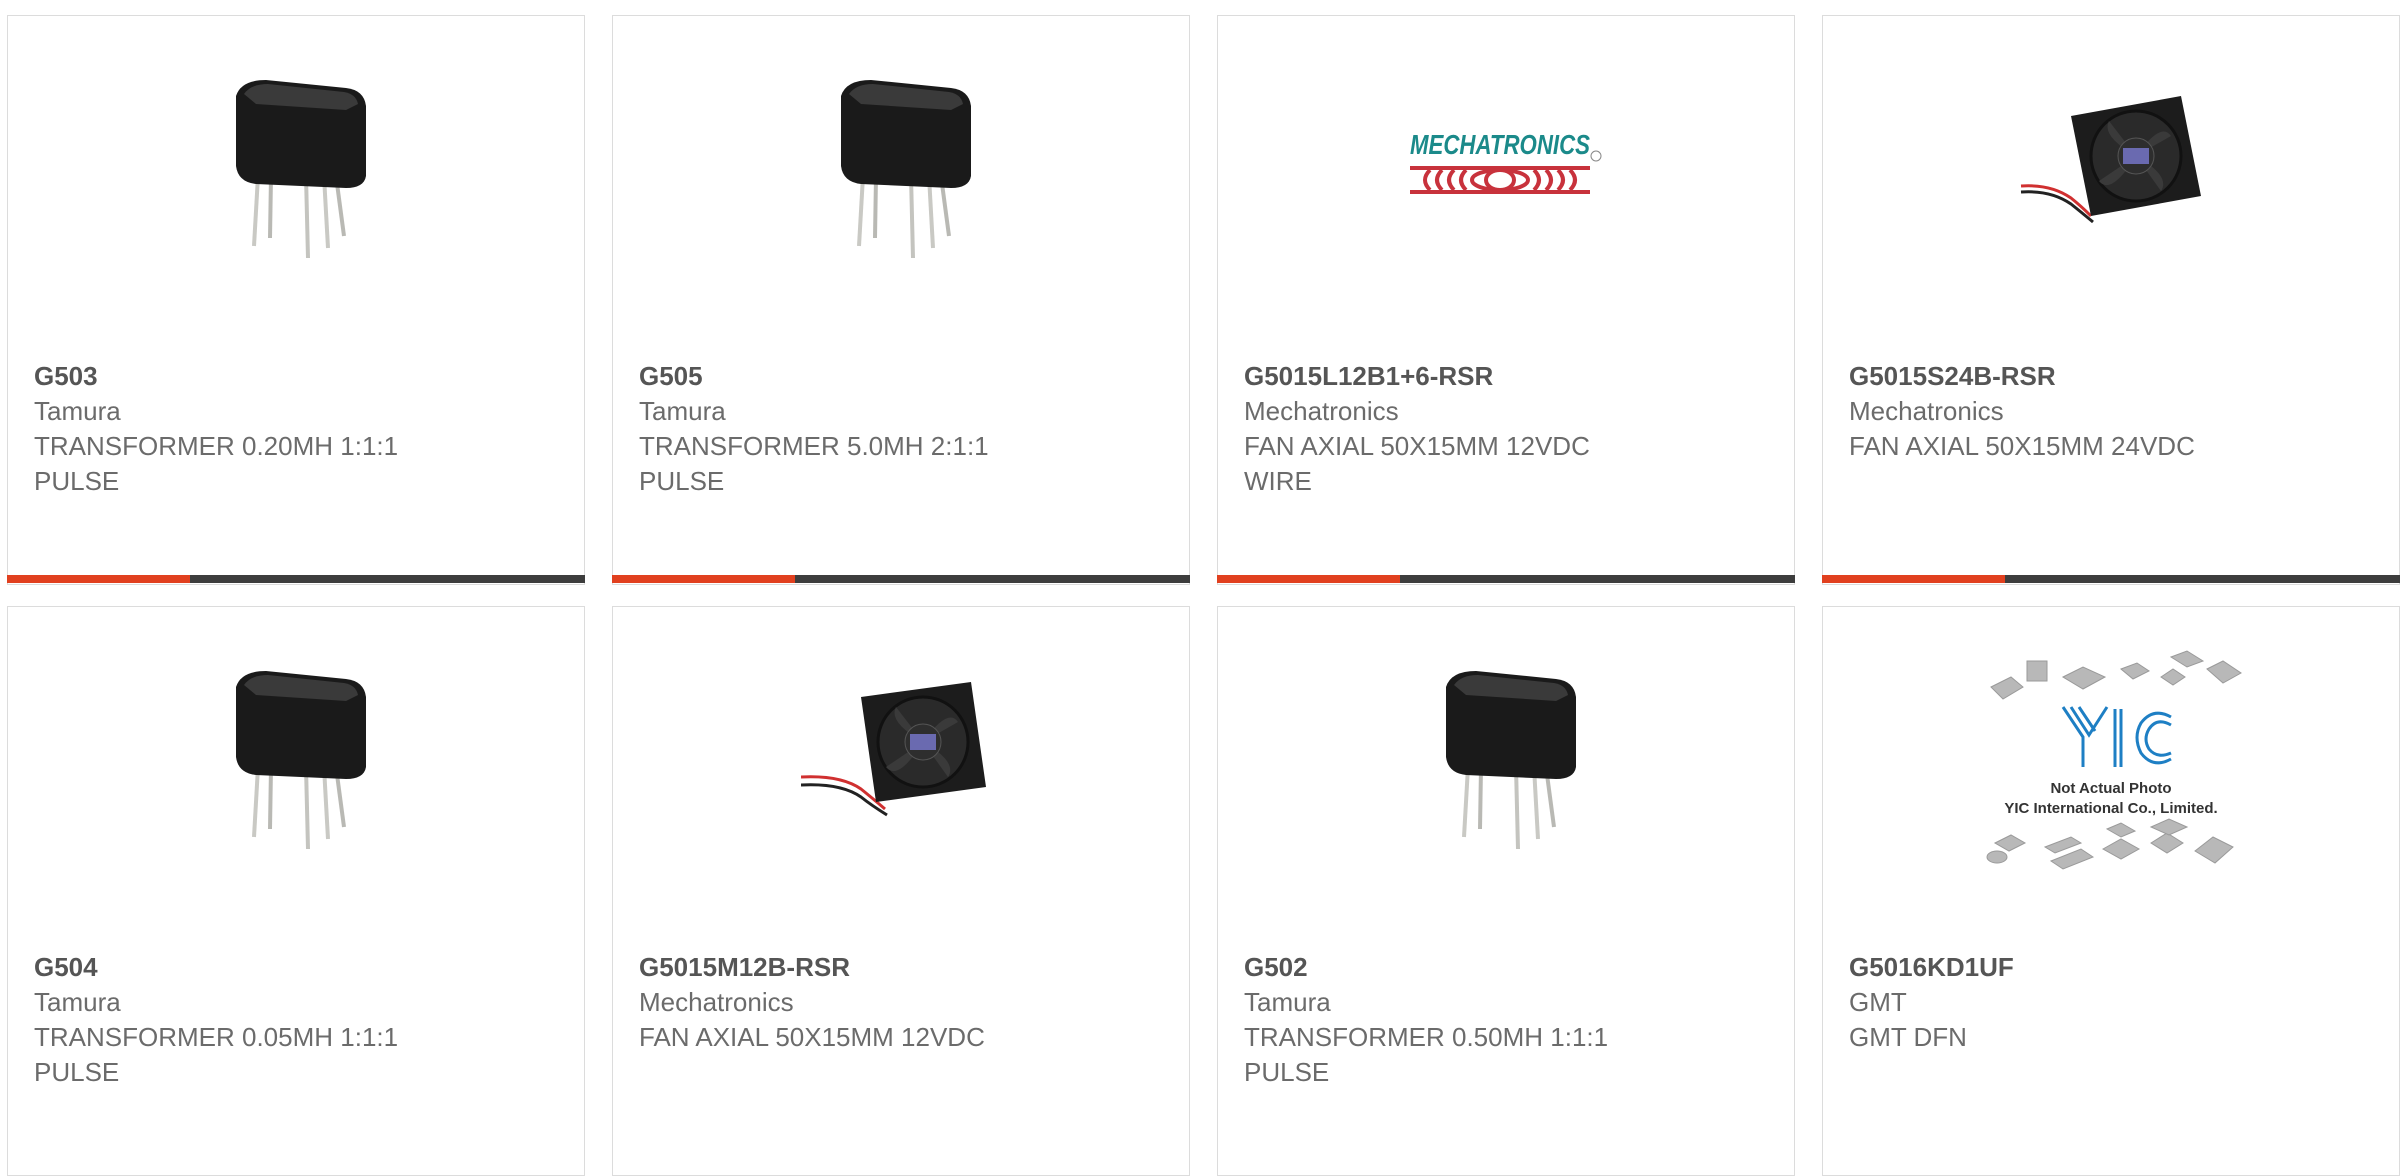  What do you see at coordinates (1878, 1002) in the screenshot?
I see `manufacturer: GMT` at bounding box center [1878, 1002].